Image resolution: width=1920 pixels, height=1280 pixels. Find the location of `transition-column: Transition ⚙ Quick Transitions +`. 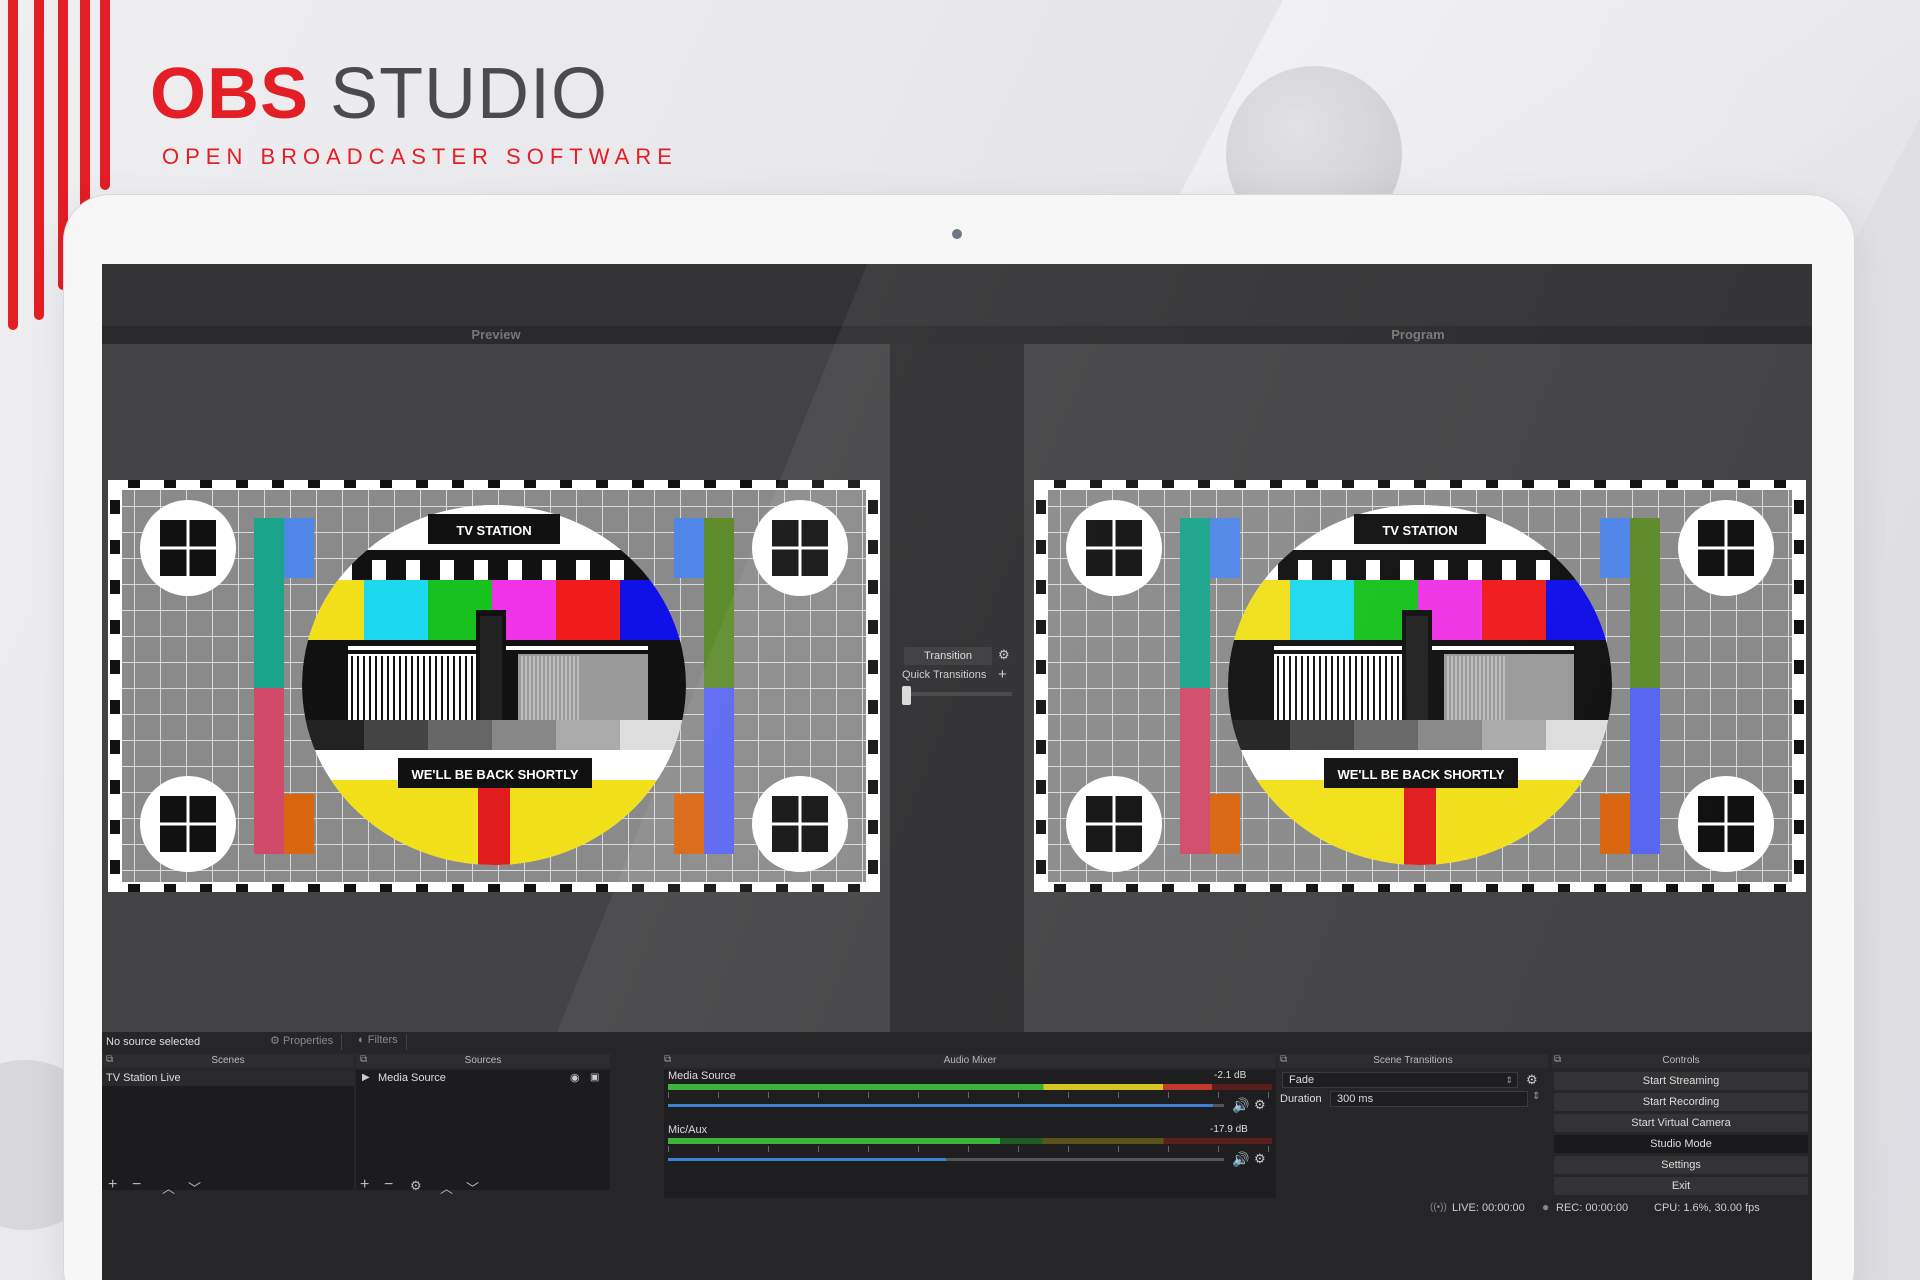

transition-column: Transition ⚙ Quick Transitions + is located at coordinates (957, 688).